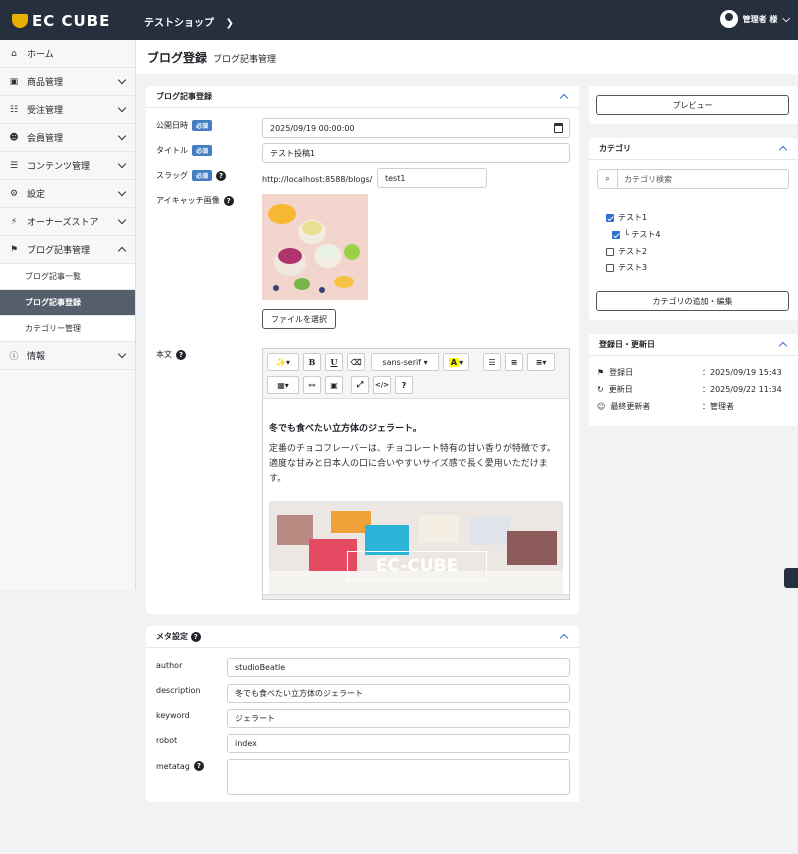  Describe the element at coordinates (172, 150) in the screenshot. I see `field-label: タイトル` at that location.